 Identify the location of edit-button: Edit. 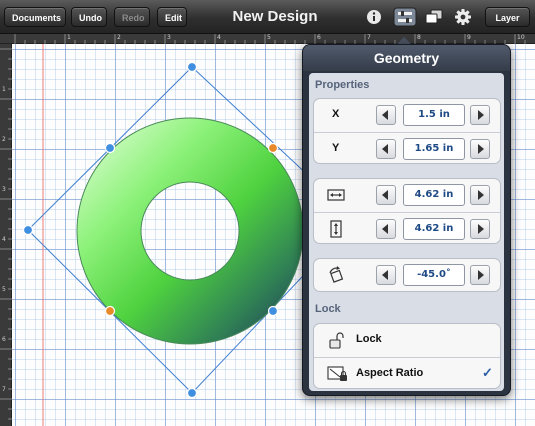
(172, 17).